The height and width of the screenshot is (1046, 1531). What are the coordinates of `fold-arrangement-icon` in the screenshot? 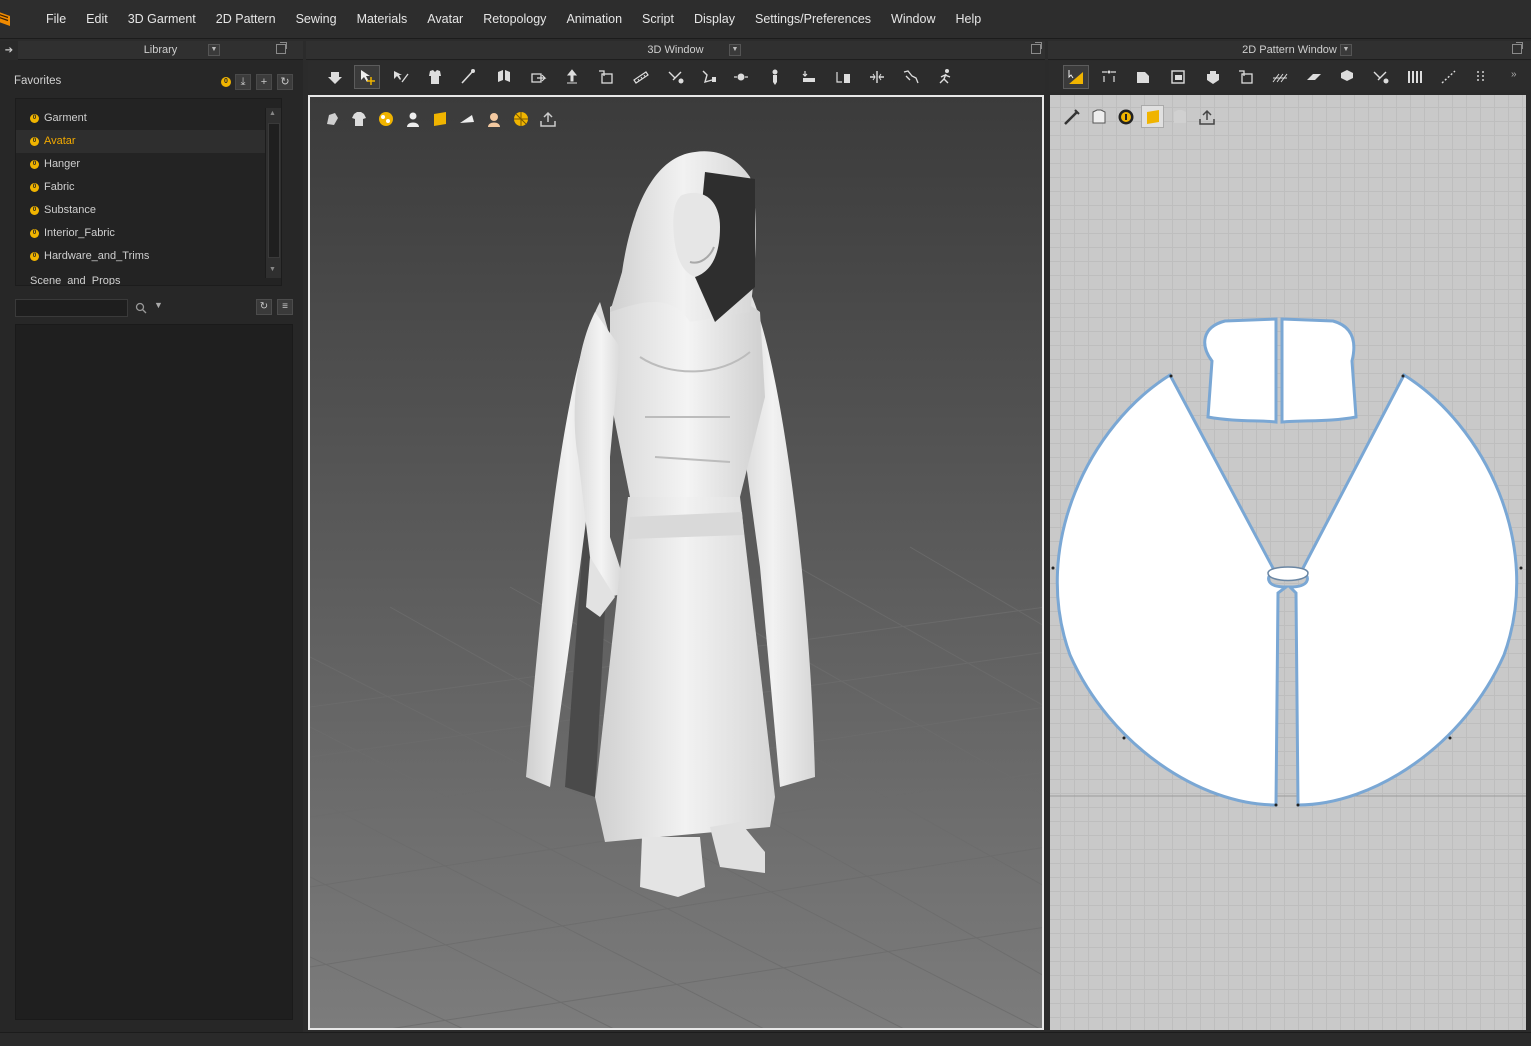 It's located at (504, 77).